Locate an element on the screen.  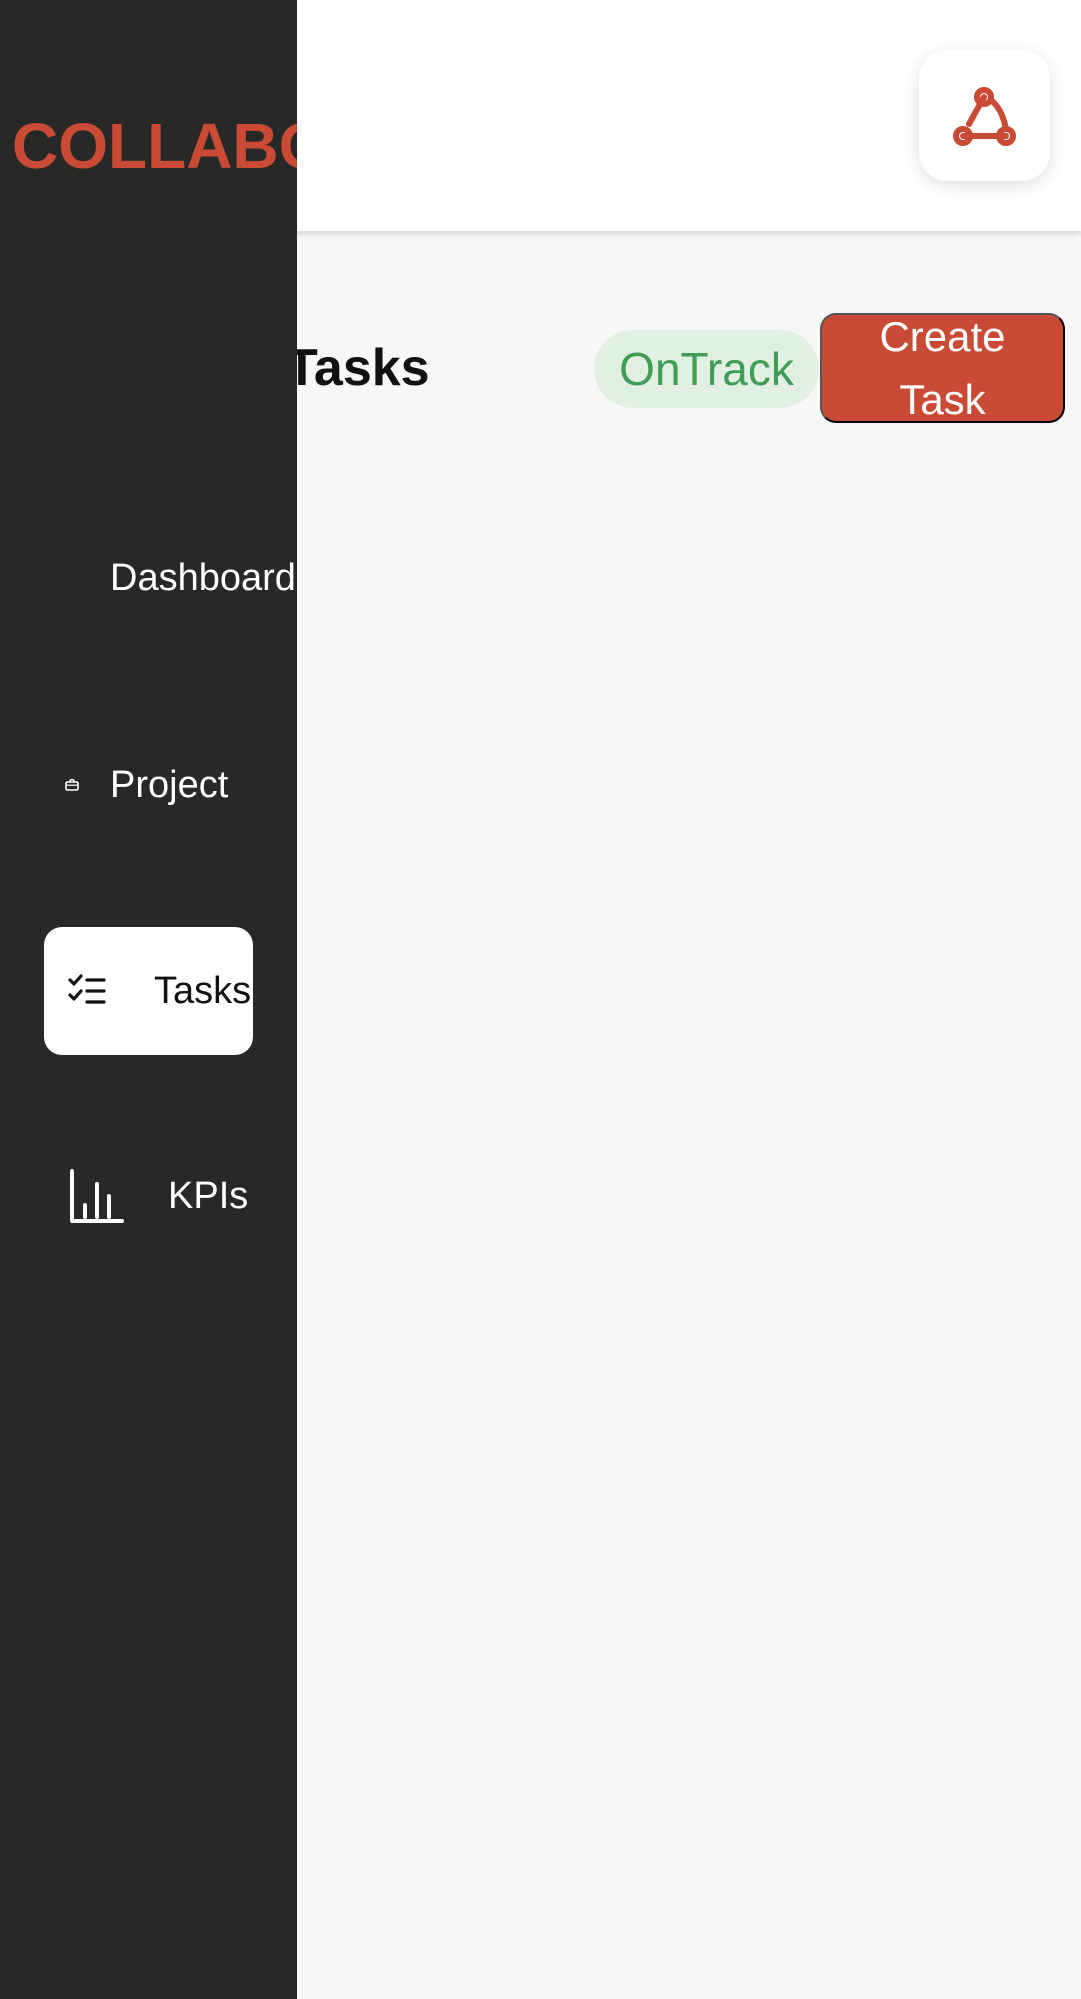
sidebar-item-tasks: Tasks is located at coordinates (148, 991).